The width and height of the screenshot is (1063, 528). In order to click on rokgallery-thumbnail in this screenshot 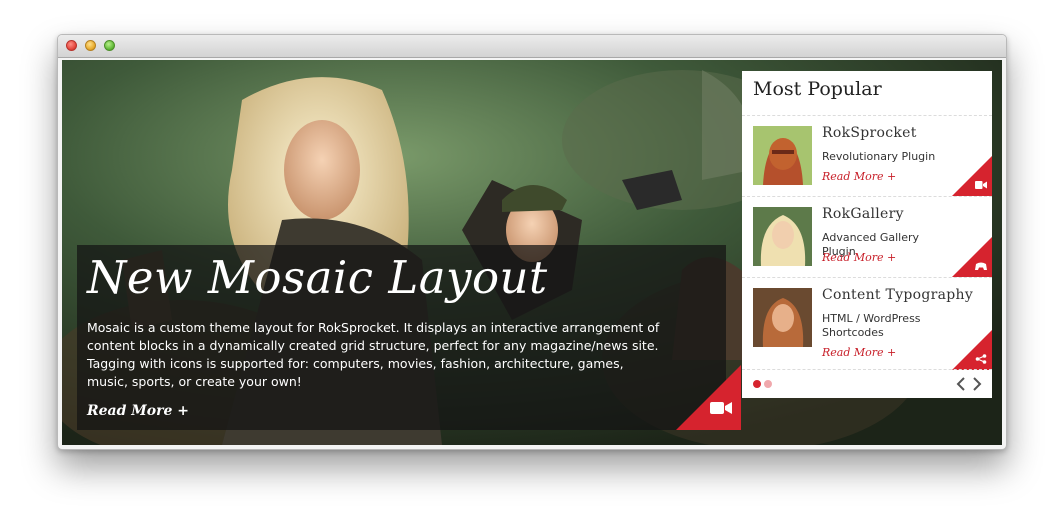, I will do `click(782, 236)`.